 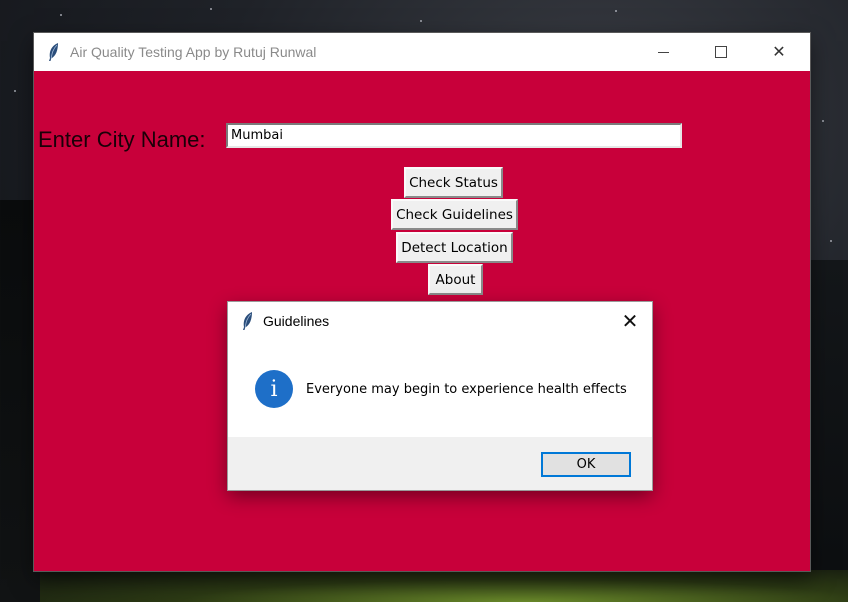 I want to click on dialog-close-button: ✕, so click(x=630, y=321).